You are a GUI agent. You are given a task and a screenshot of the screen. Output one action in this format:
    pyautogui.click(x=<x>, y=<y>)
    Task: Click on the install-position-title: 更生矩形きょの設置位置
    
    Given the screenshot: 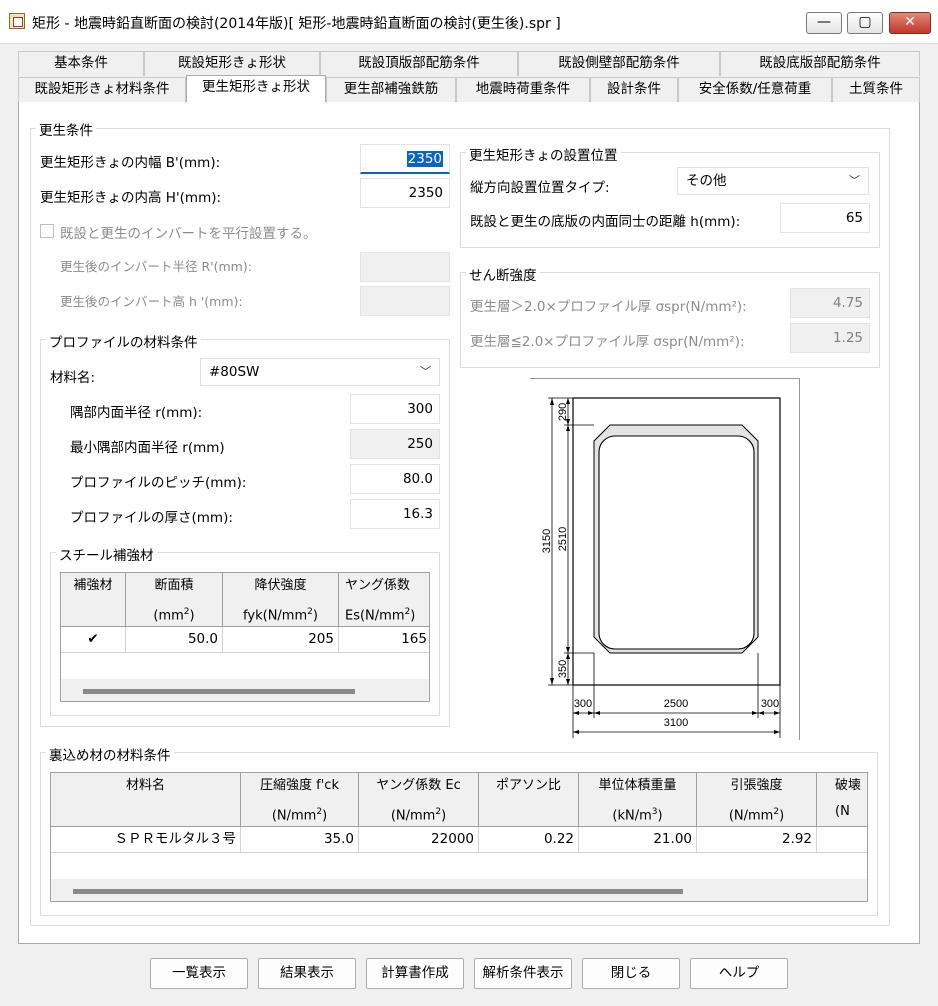 What is the action you would take?
    pyautogui.click(x=543, y=154)
    